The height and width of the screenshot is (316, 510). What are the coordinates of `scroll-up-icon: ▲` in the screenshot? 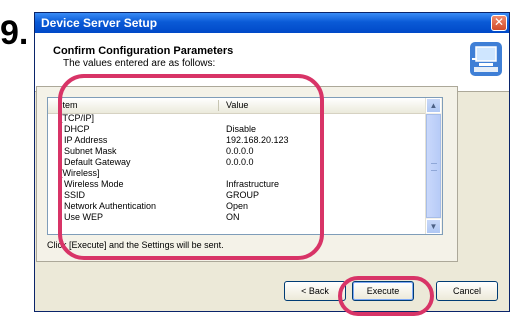 It's located at (433, 105).